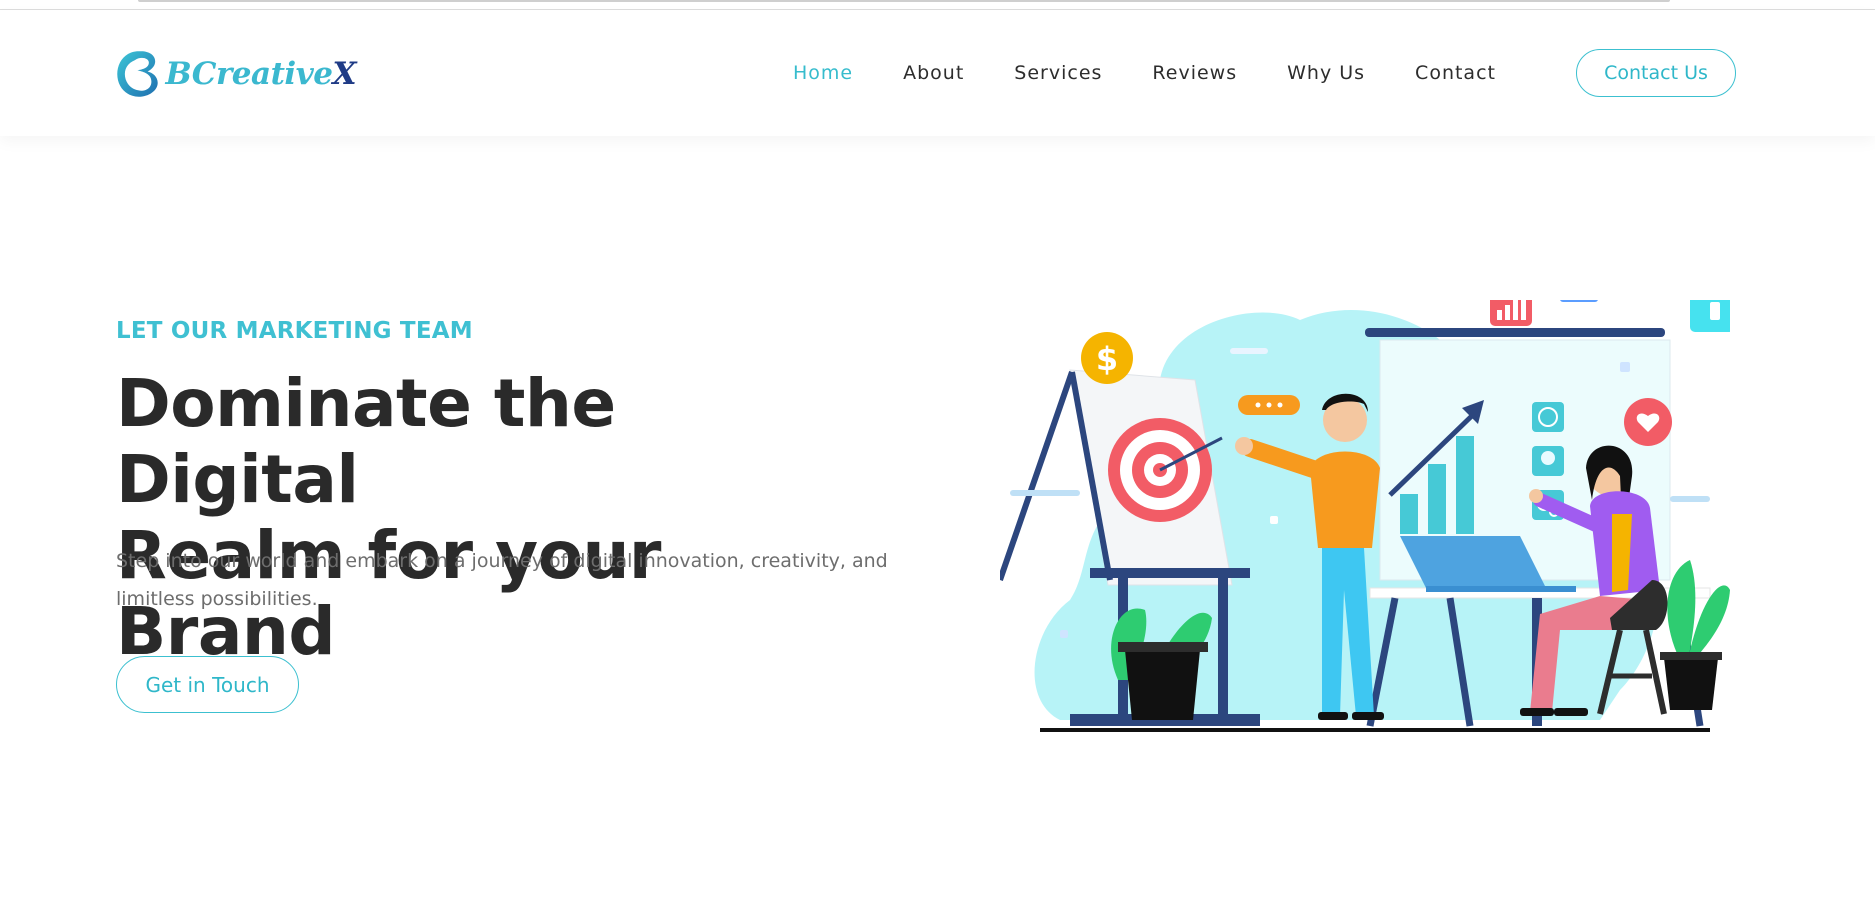  What do you see at coordinates (344, 74) in the screenshot?
I see `brand-name-accent: X` at bounding box center [344, 74].